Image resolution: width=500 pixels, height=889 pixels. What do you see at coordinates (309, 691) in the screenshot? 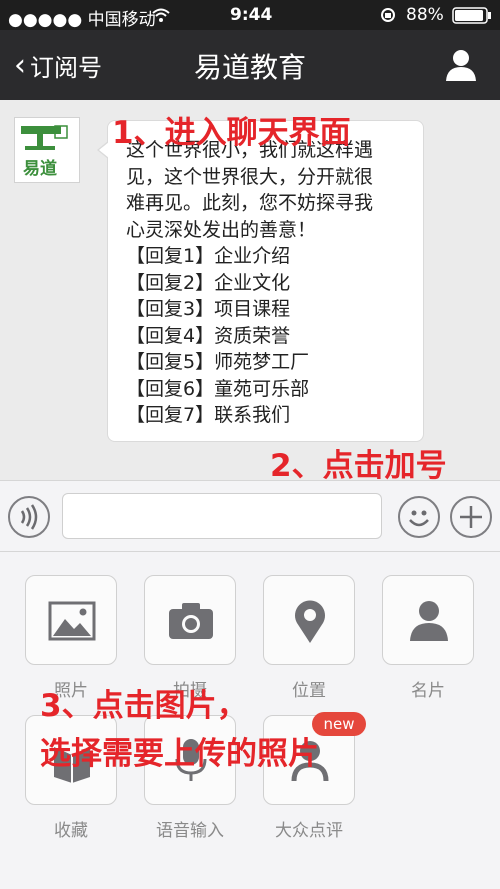
I see `tile-location-label: 位置` at bounding box center [309, 691].